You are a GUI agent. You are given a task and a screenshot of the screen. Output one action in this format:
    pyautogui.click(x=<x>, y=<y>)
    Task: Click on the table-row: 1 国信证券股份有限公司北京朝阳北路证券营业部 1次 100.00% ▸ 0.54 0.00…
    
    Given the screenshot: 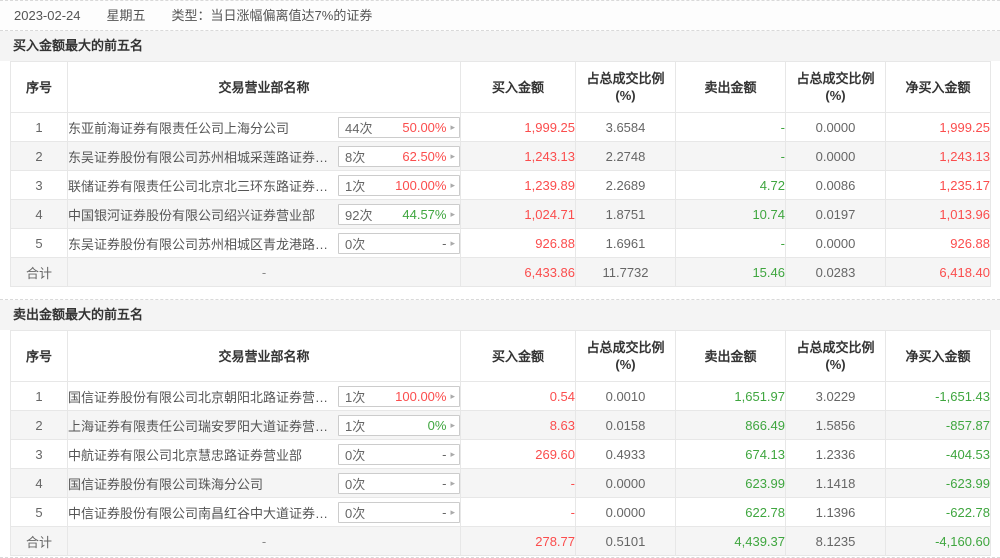 What is the action you would take?
    pyautogui.click(x=500, y=396)
    